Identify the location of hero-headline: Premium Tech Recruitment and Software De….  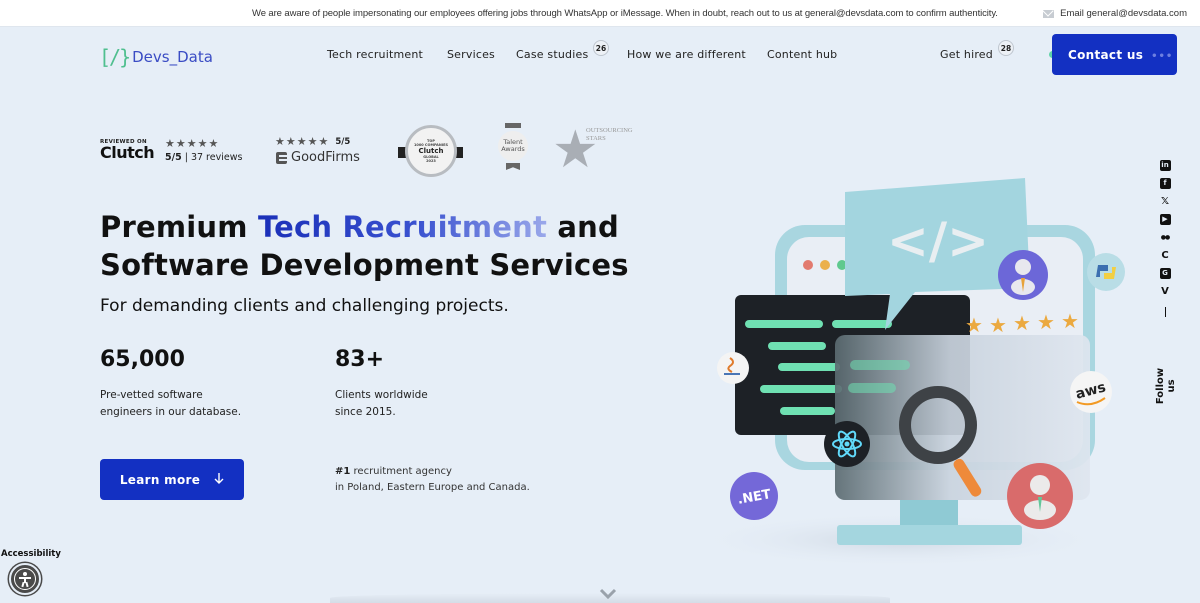
(364, 246).